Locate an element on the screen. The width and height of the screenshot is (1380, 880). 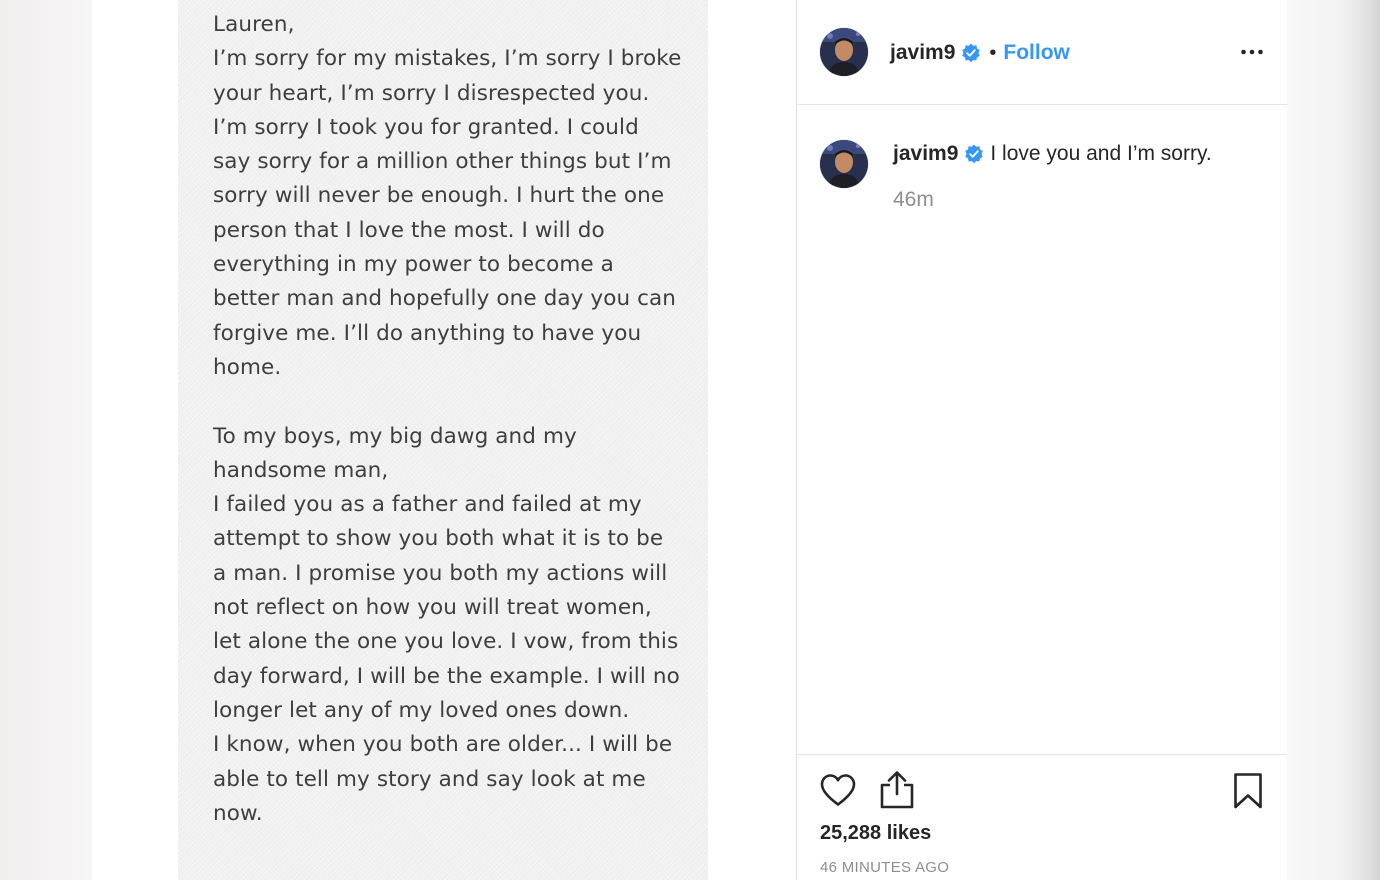
bookmark-icon is located at coordinates (1248, 791).